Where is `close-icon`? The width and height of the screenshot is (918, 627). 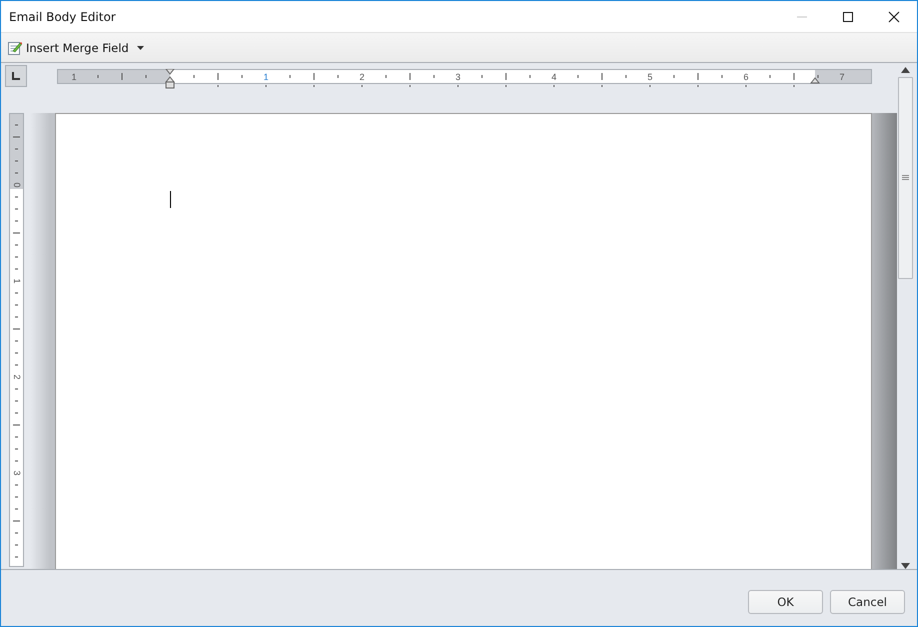 close-icon is located at coordinates (894, 16).